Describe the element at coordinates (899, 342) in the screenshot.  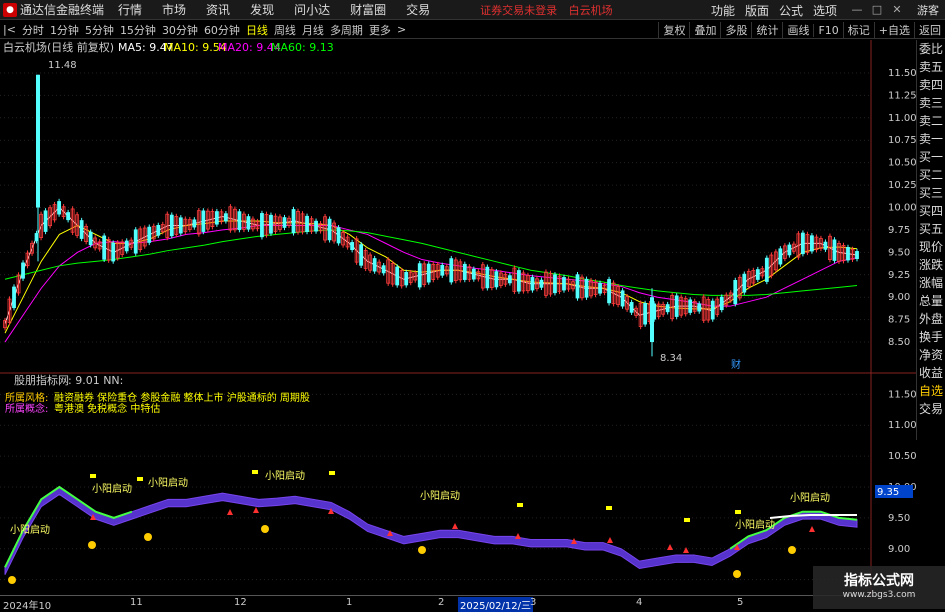
I see `y-tick-label: 8.50` at that location.